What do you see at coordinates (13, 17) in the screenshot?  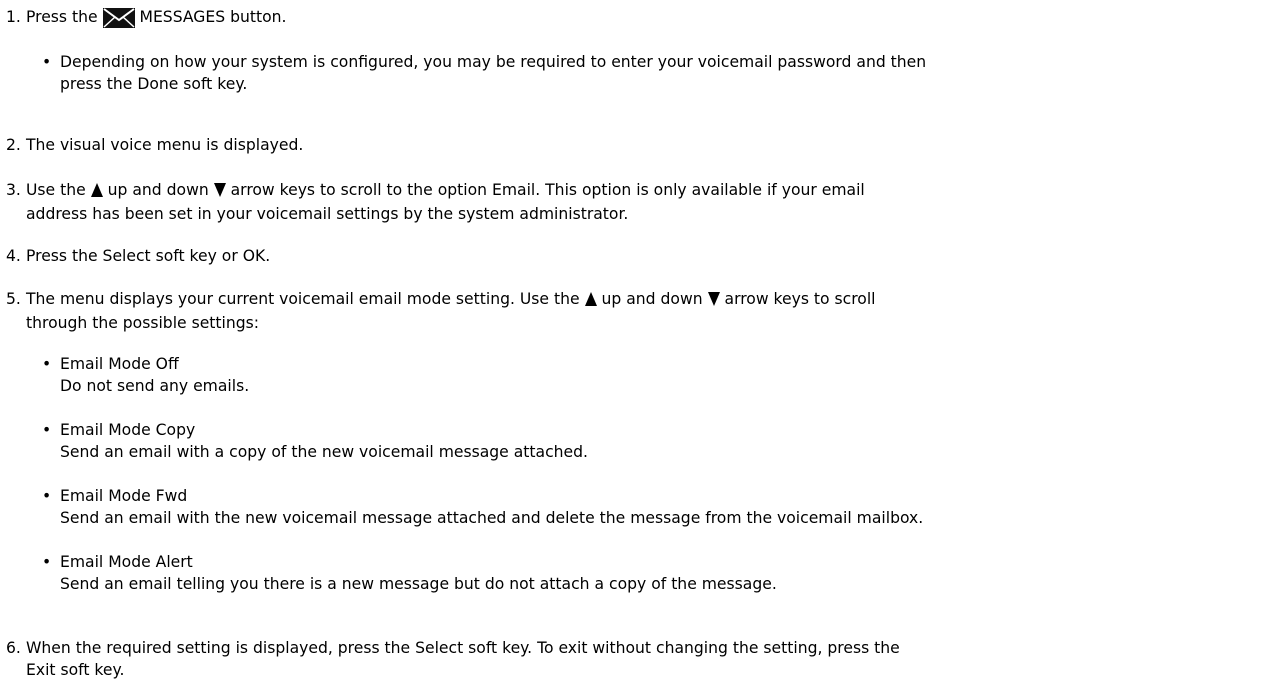 I see `step-number: 1.` at bounding box center [13, 17].